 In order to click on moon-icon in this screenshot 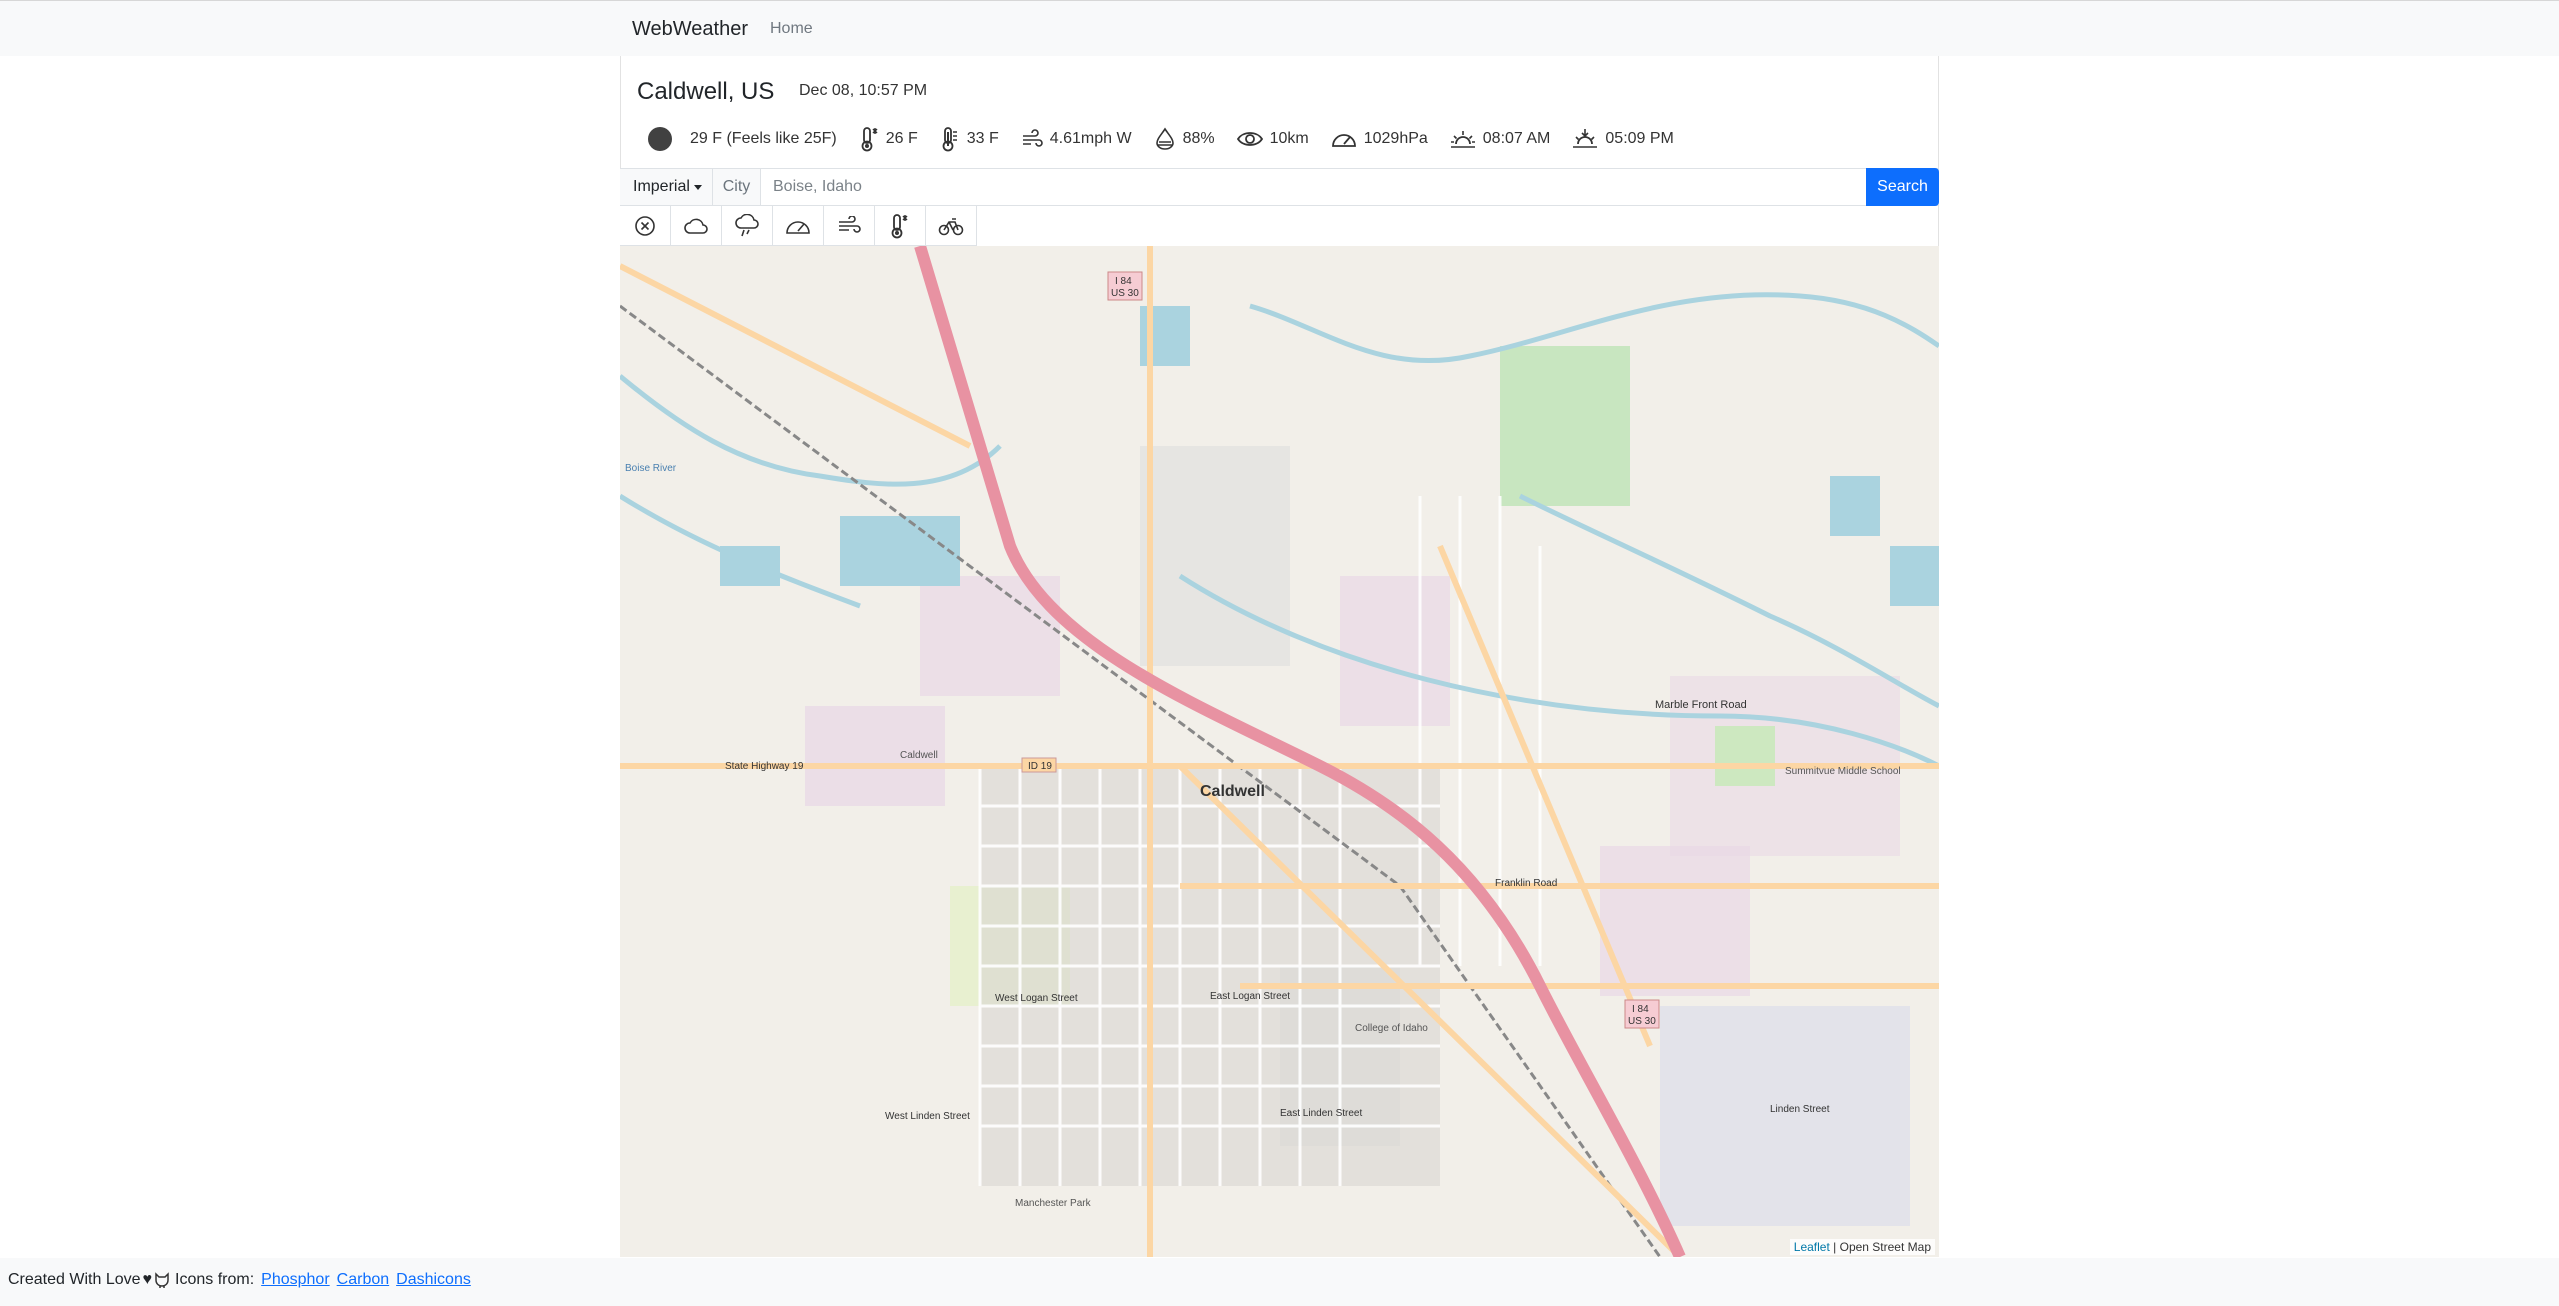, I will do `click(660, 139)`.